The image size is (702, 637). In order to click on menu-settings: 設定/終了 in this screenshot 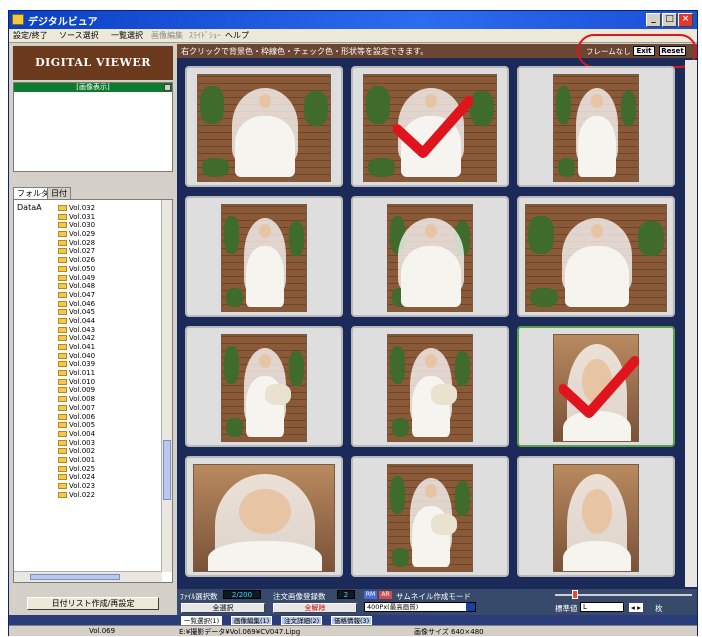, I will do `click(30, 35)`.